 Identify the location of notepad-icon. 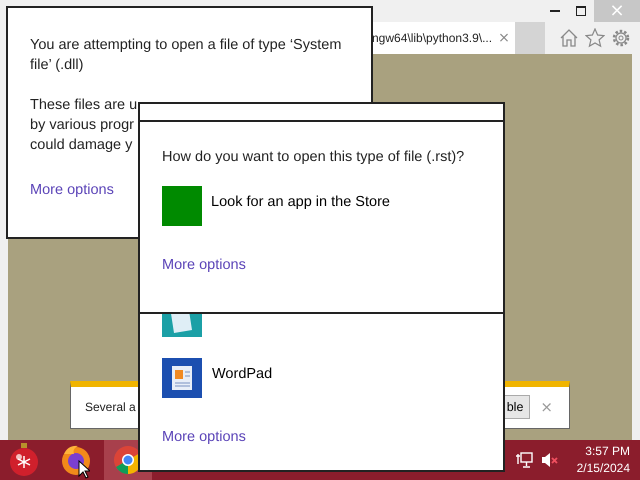
(182, 325).